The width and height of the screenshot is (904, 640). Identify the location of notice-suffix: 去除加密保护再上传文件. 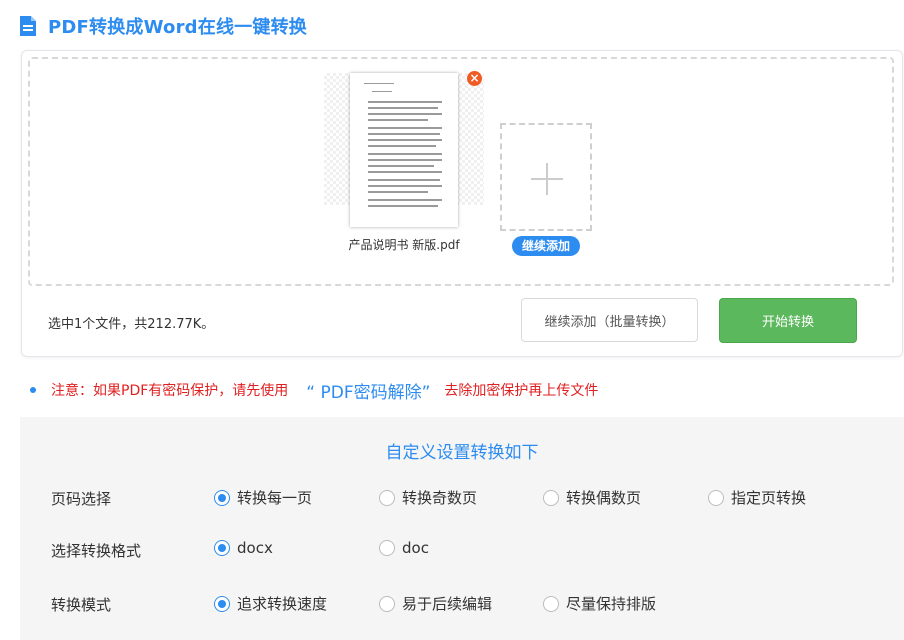
(521, 391).